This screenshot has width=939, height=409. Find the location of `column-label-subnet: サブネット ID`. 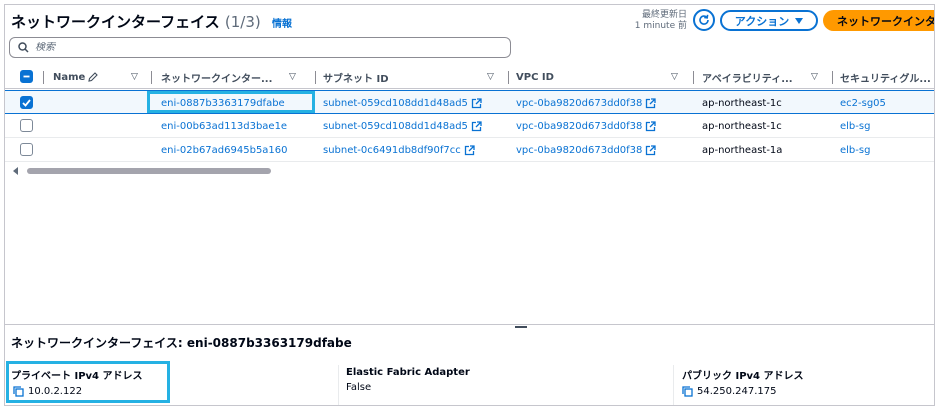

column-label-subnet: サブネット ID is located at coordinates (356, 79).